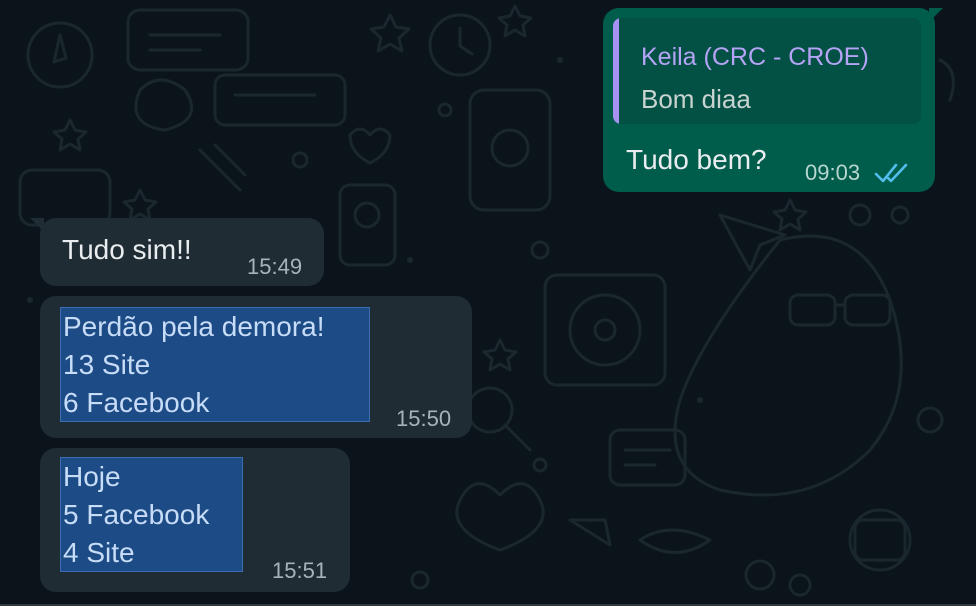 The image size is (976, 606). What do you see at coordinates (696, 99) in the screenshot?
I see `quoted-text: Bom diaa` at bounding box center [696, 99].